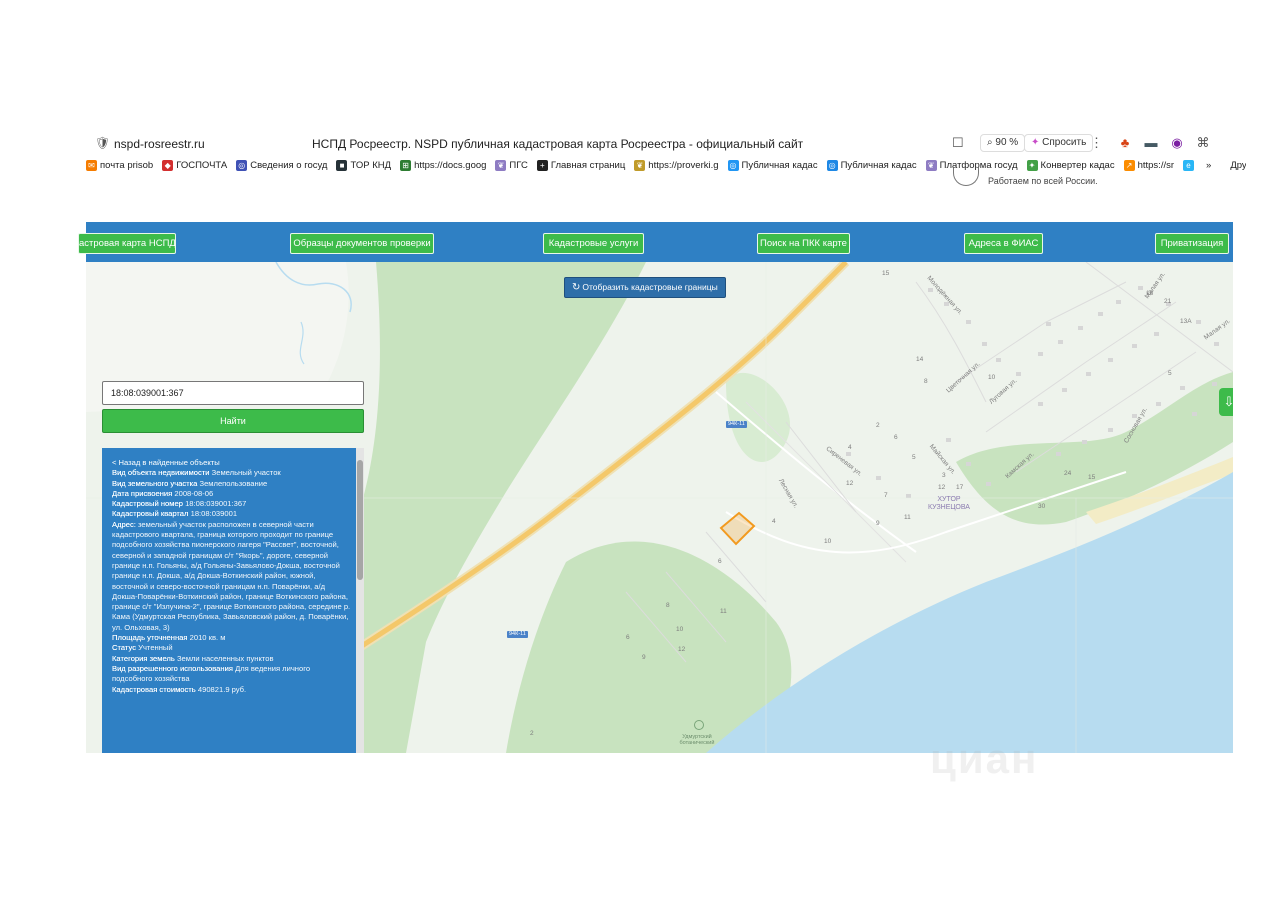 This screenshot has width=1280, height=905. What do you see at coordinates (233, 421) in the screenshot?
I see `find-button: Найти` at bounding box center [233, 421].